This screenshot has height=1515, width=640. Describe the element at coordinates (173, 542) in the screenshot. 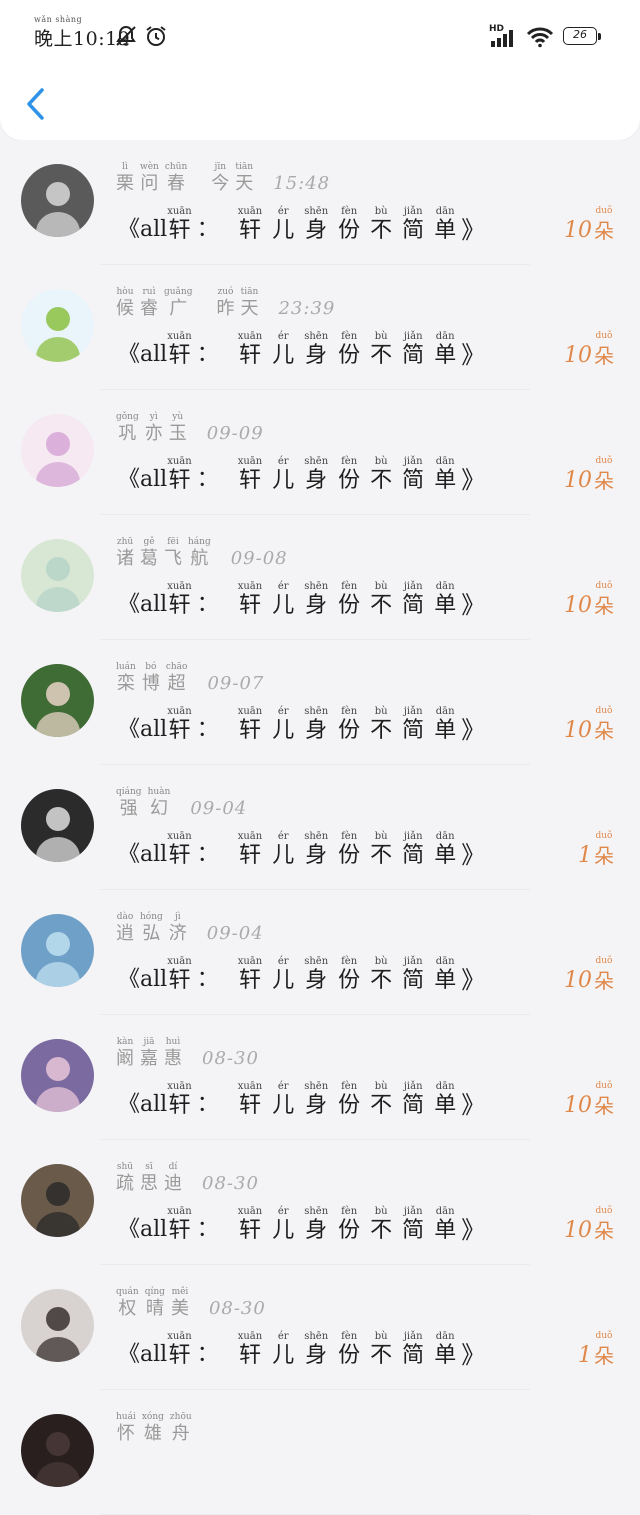

I see `pinyin: fēi` at that location.